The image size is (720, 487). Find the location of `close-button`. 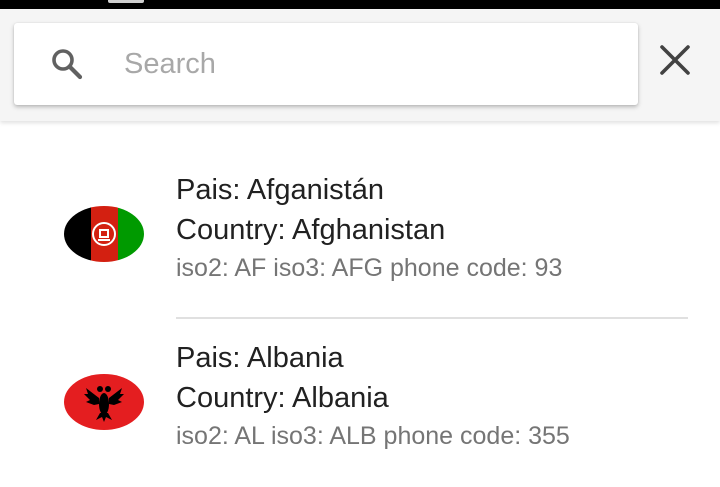

close-button is located at coordinates (675, 62).